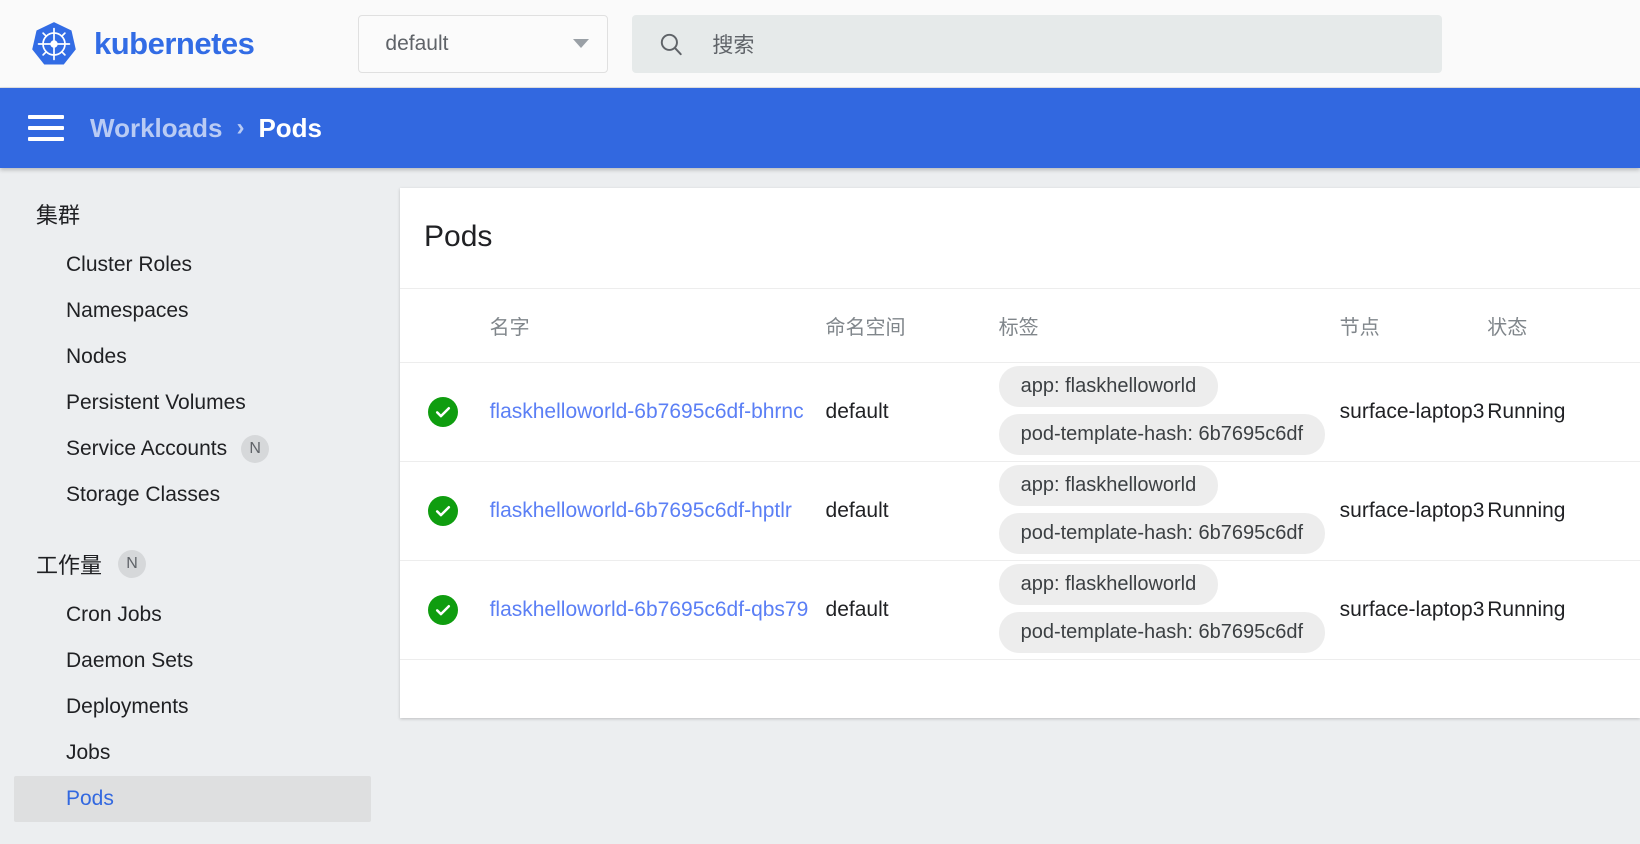  What do you see at coordinates (88, 752) in the screenshot?
I see `sidebar-item-label: Jobs` at bounding box center [88, 752].